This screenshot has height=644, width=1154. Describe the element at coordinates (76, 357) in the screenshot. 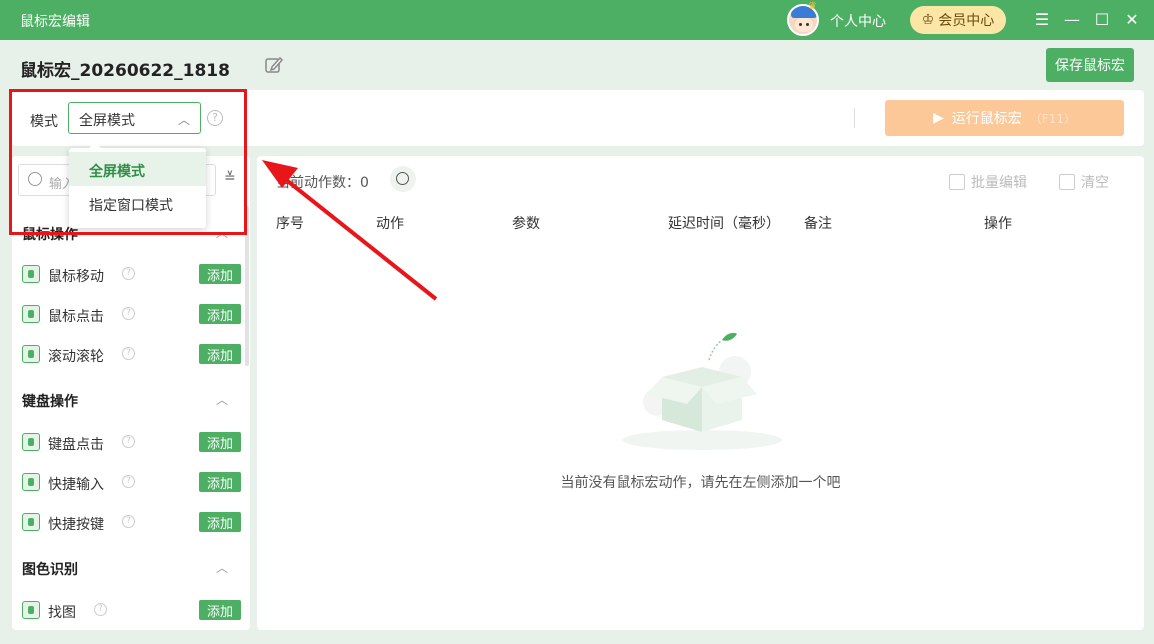

I see `item-label: 滚动滚轮` at that location.